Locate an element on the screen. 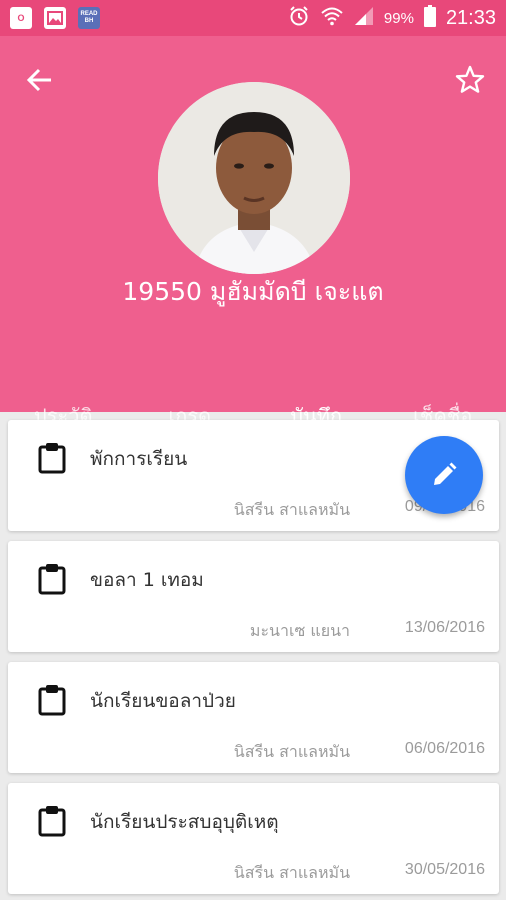  note-title: พักการเรียน is located at coordinates (139, 459).